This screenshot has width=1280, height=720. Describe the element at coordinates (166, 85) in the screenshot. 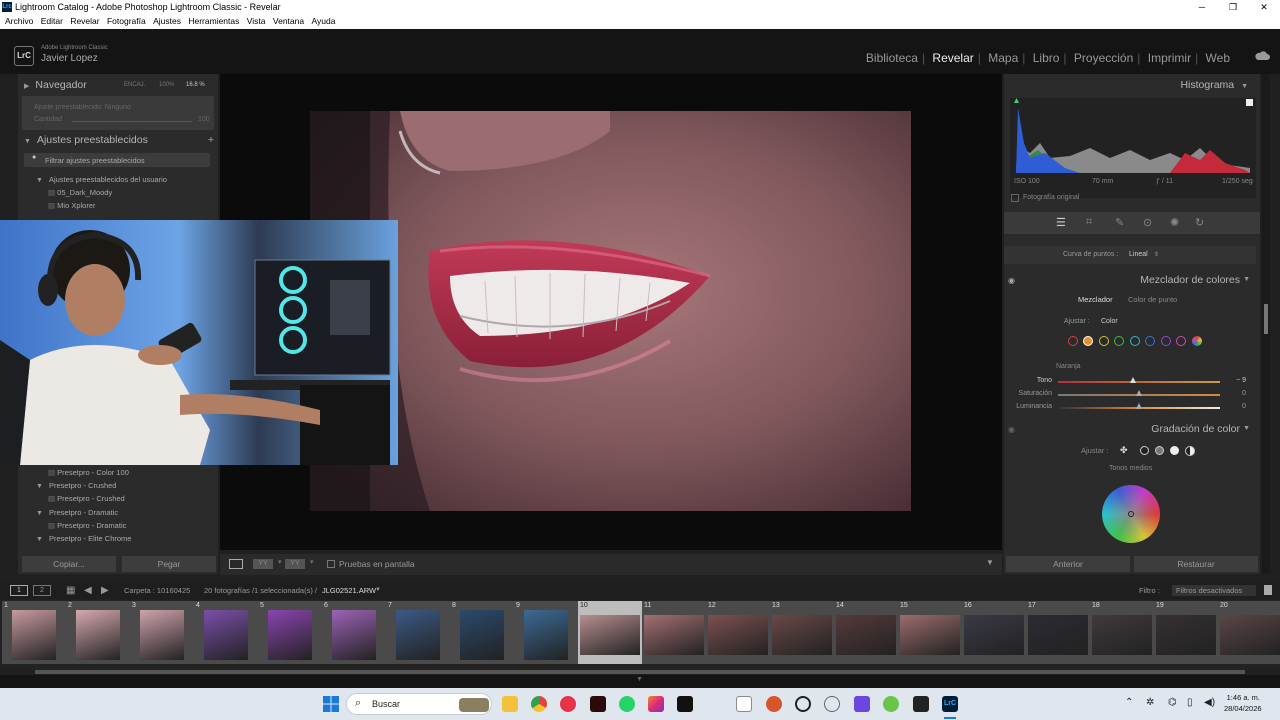

I see `zoom-100: 100%` at that location.